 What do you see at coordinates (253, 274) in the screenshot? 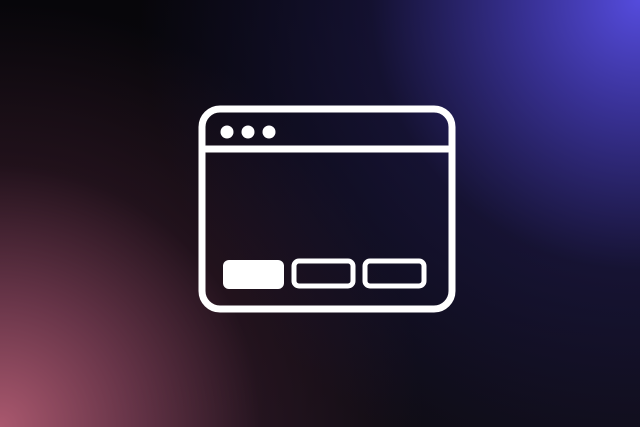
I see `filled-button-icon` at bounding box center [253, 274].